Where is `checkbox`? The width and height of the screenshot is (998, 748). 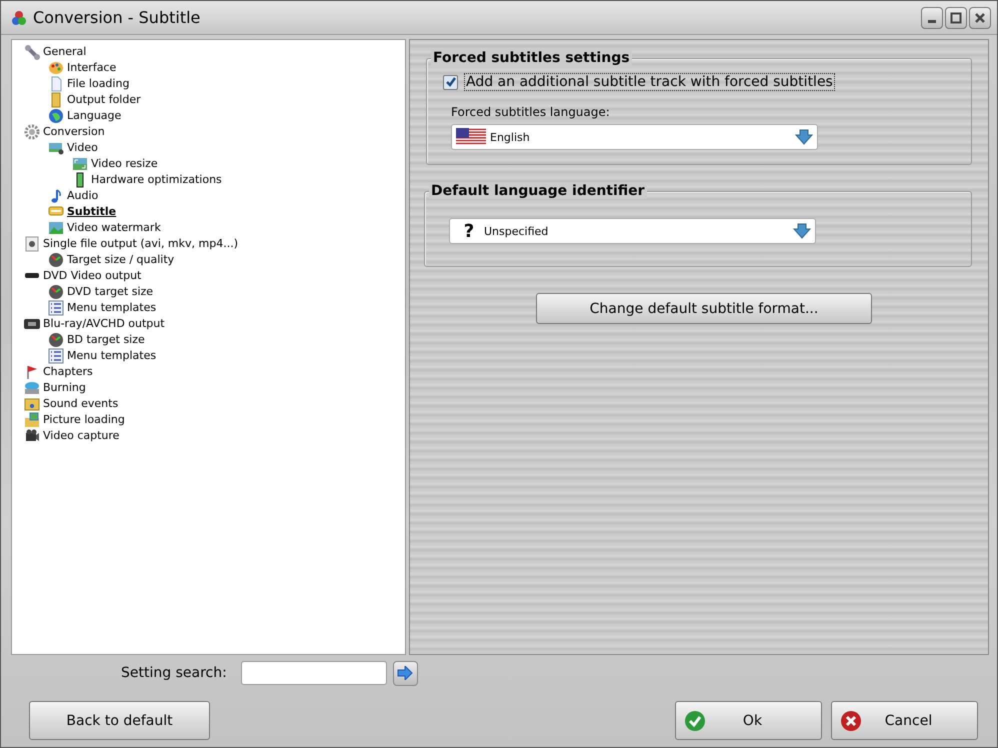
checkbox is located at coordinates (450, 82).